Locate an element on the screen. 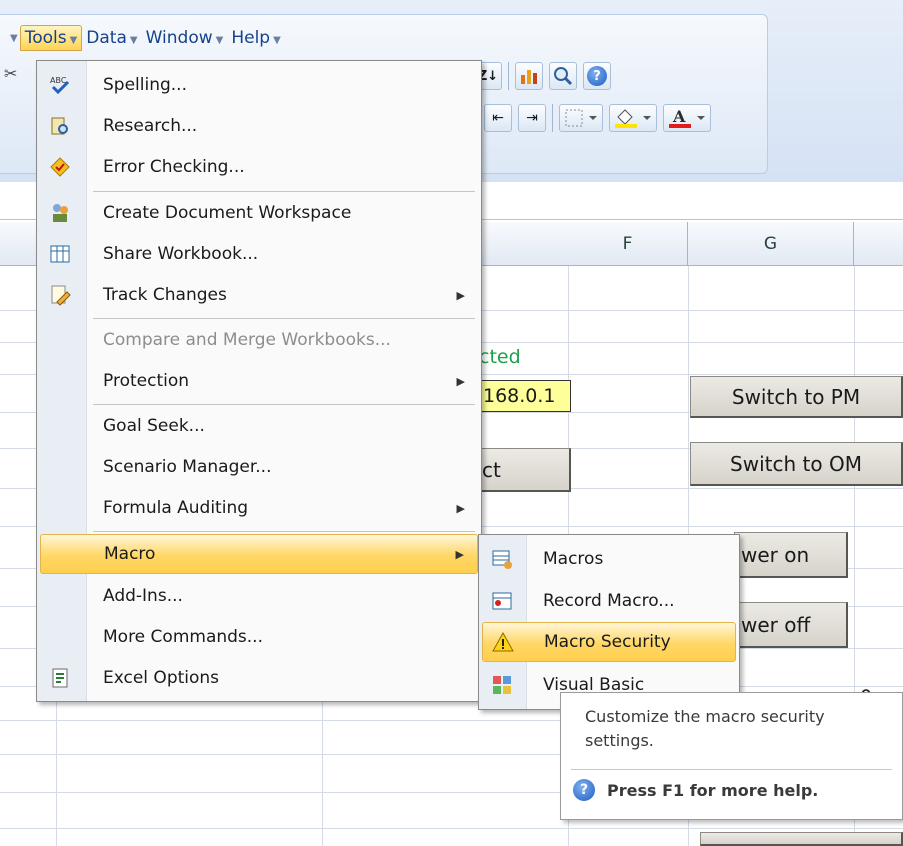  tooltip-help-text: Press F1 for more help. is located at coordinates (713, 790).